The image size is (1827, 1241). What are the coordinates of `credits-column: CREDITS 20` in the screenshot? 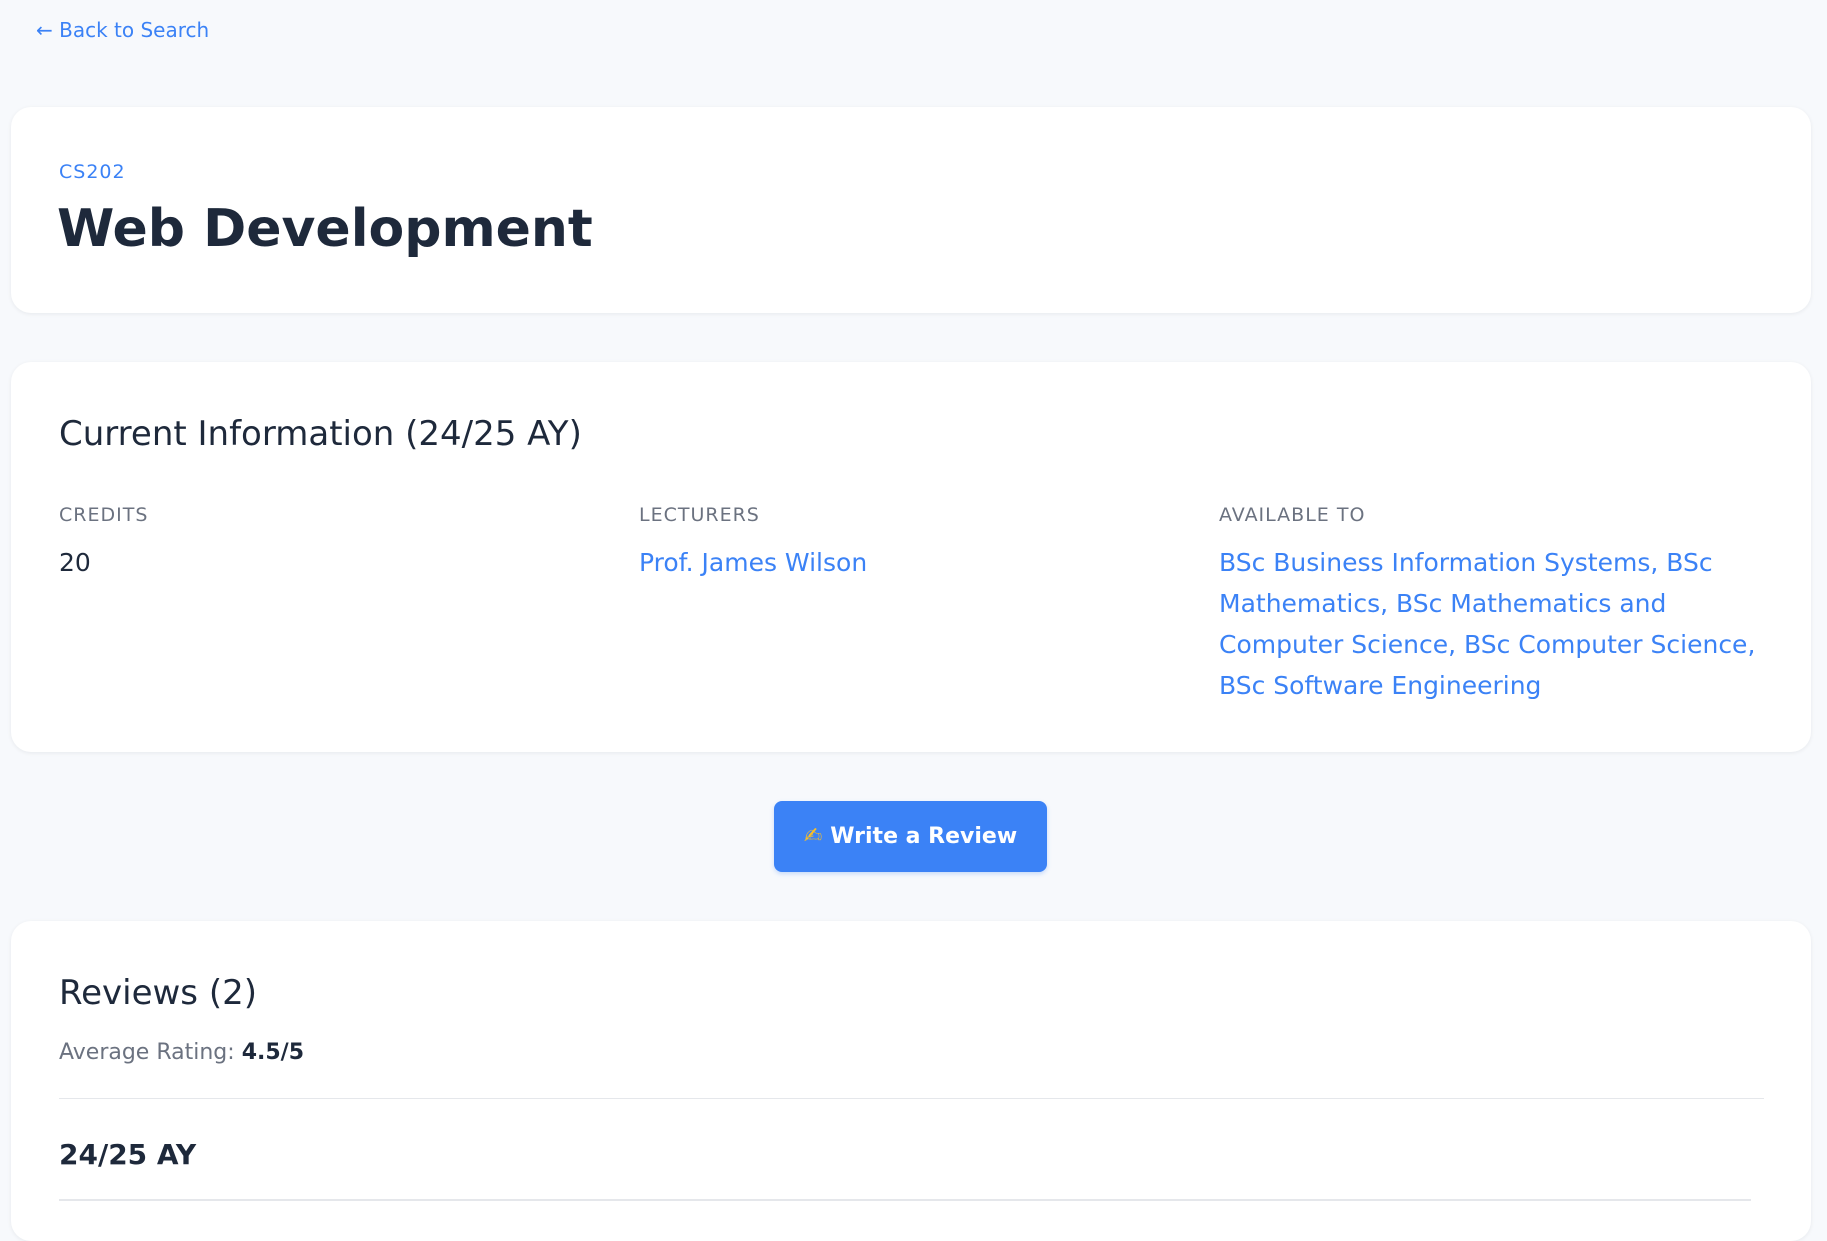 It's located at (329, 543).